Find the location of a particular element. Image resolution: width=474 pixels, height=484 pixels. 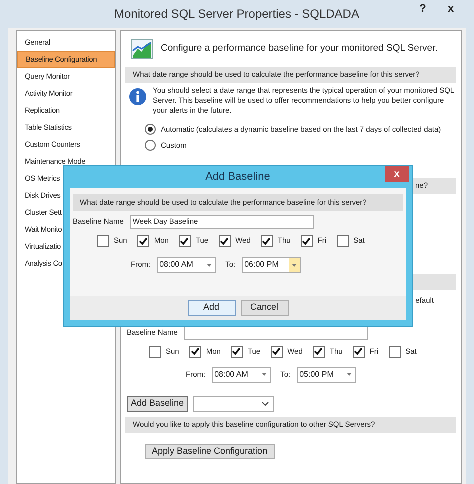

panel-heading: Configure a performance baseline for your monitored SQL Server. is located at coordinates (299, 49).